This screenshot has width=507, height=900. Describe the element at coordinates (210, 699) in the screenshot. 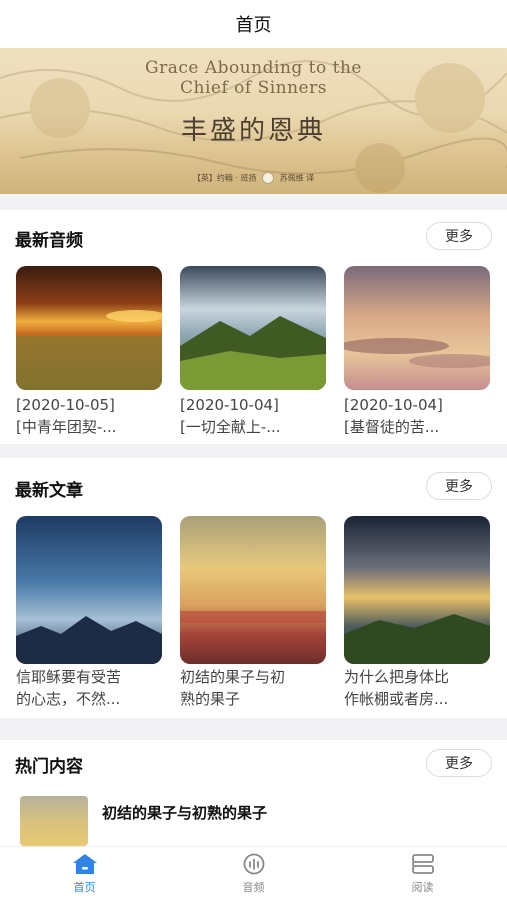

I see `article-title-line2: 熟的果子` at that location.